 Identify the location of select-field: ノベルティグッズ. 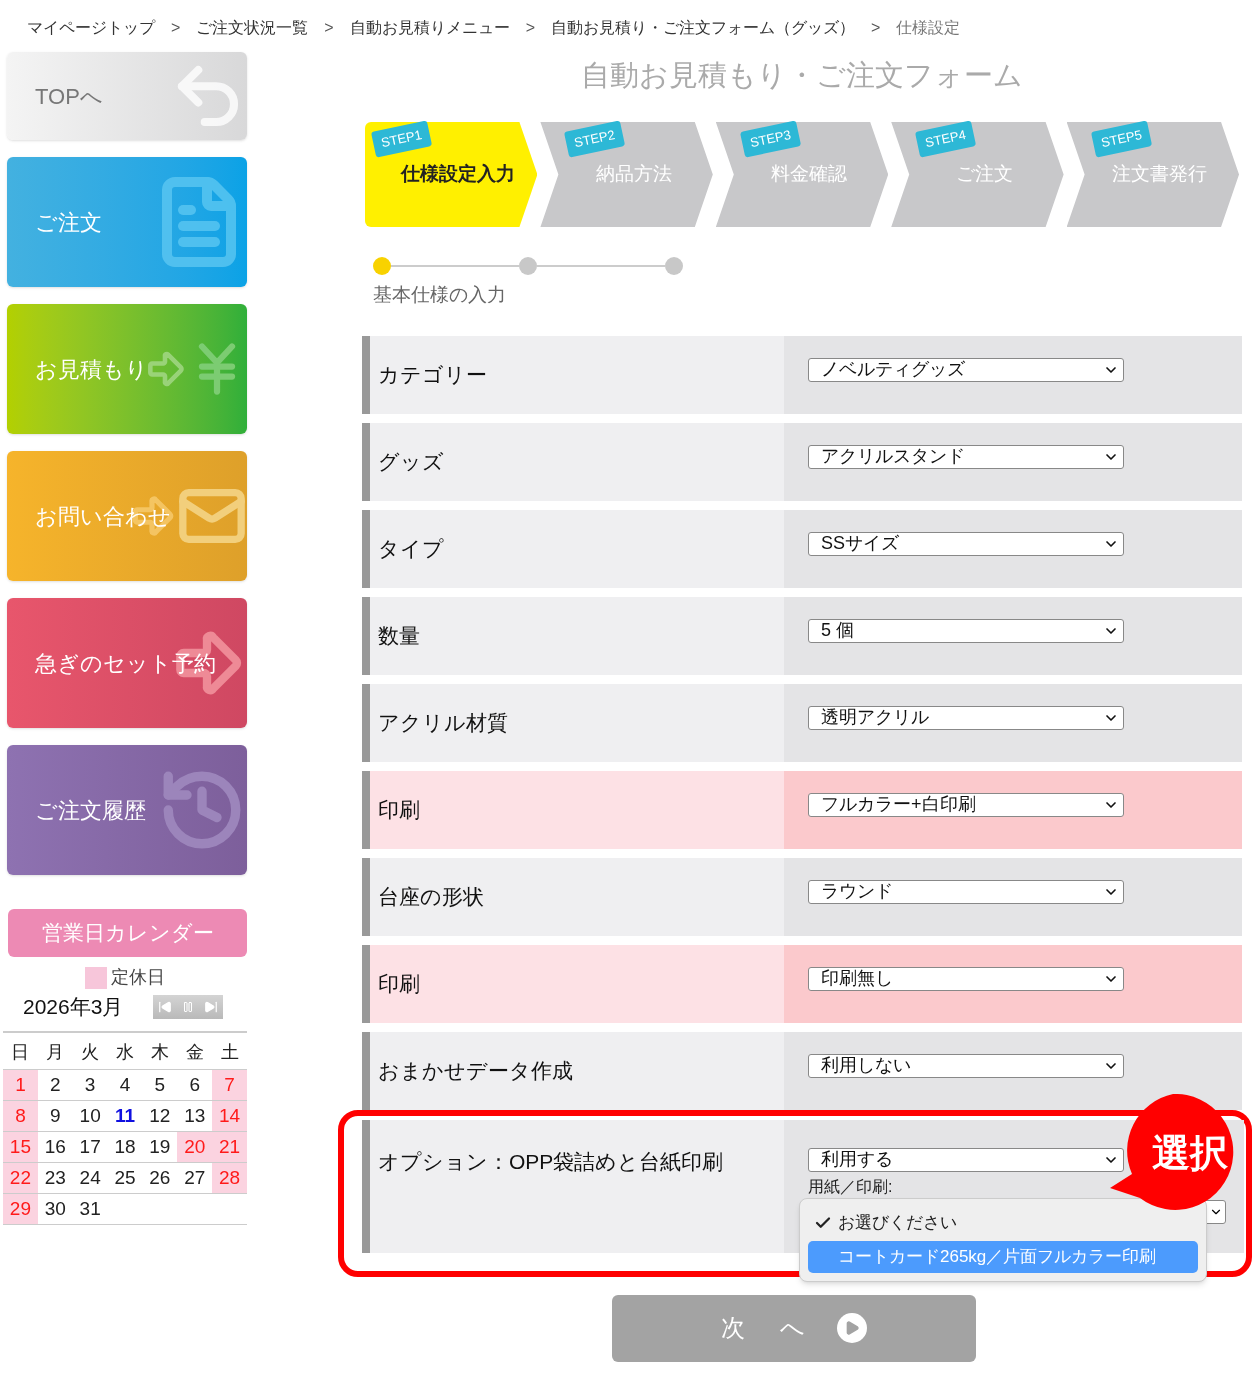
(966, 369).